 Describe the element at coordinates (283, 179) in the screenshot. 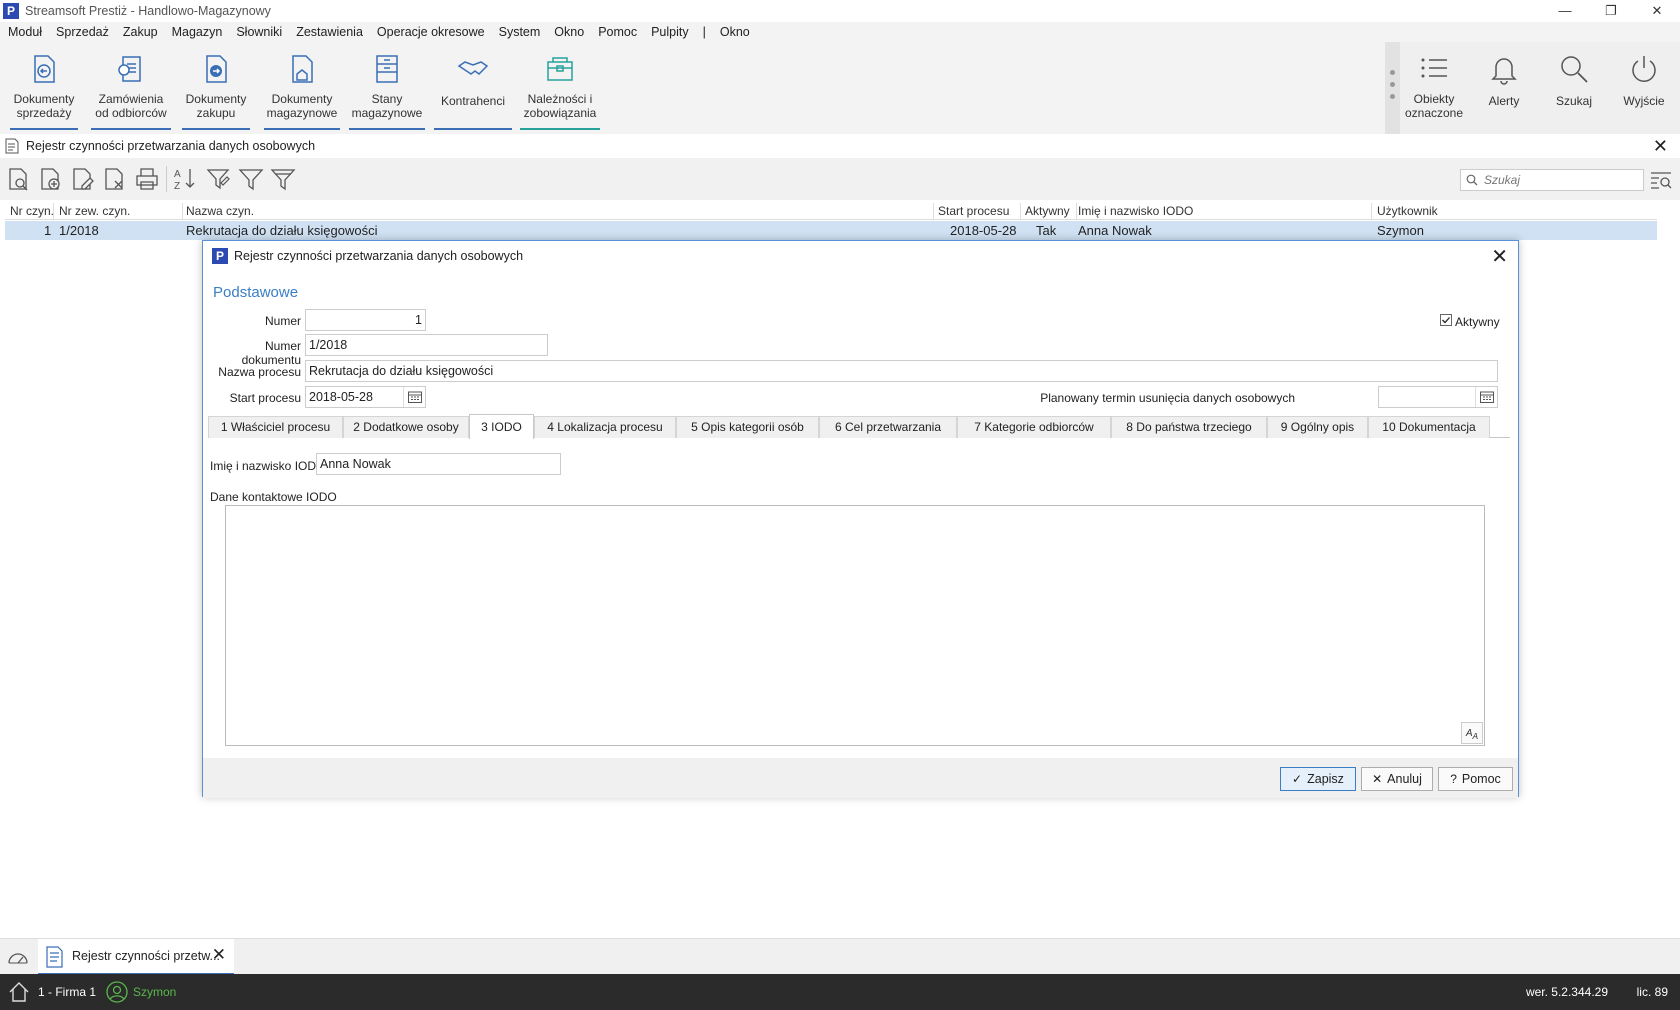

I see `filter-clear-icon` at that location.